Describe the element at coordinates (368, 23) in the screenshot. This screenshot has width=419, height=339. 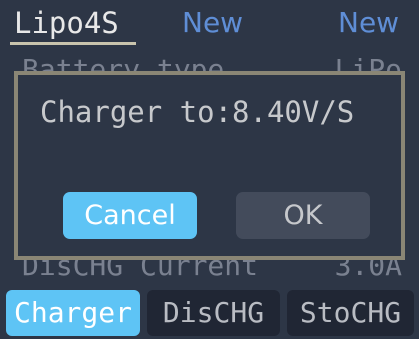
I see `tab-new-2: New` at that location.